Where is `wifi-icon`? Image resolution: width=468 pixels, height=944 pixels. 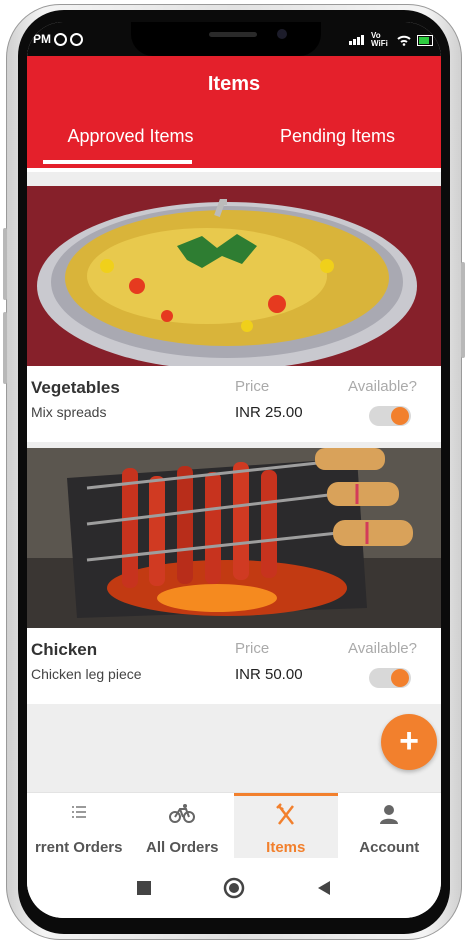 wifi-icon is located at coordinates (404, 40).